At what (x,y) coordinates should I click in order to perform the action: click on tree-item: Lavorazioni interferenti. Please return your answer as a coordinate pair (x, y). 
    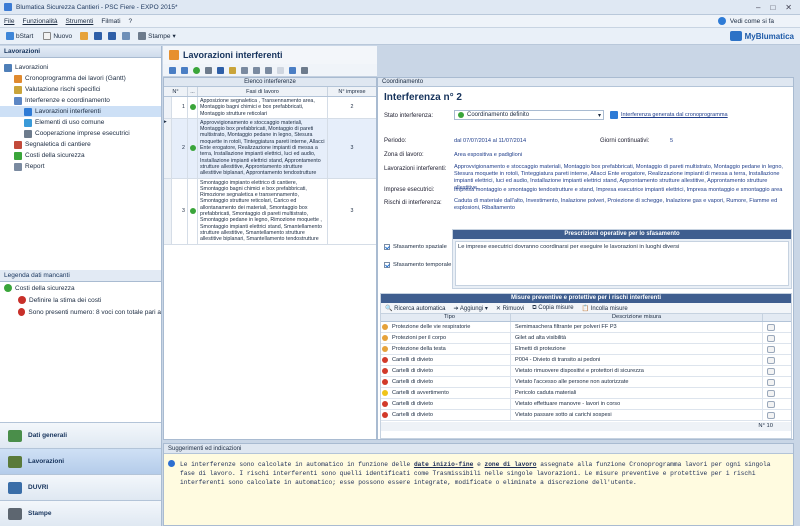
    Looking at the image, I should click on (80, 111).